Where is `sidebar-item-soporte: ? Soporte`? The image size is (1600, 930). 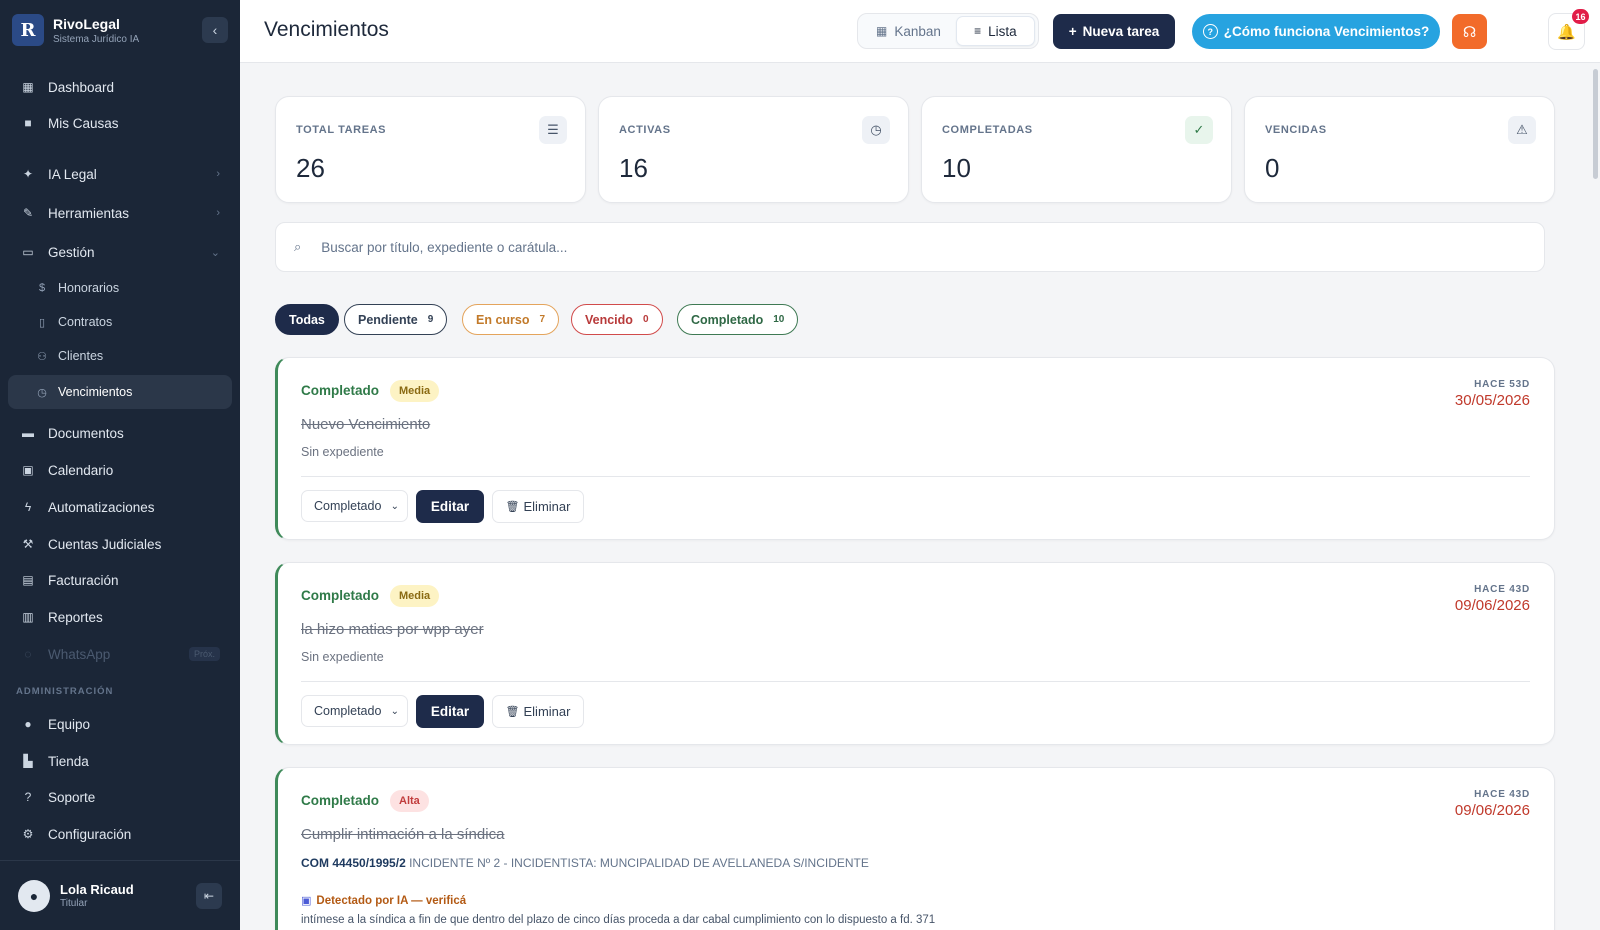 sidebar-item-soporte: ? Soporte is located at coordinates (120, 797).